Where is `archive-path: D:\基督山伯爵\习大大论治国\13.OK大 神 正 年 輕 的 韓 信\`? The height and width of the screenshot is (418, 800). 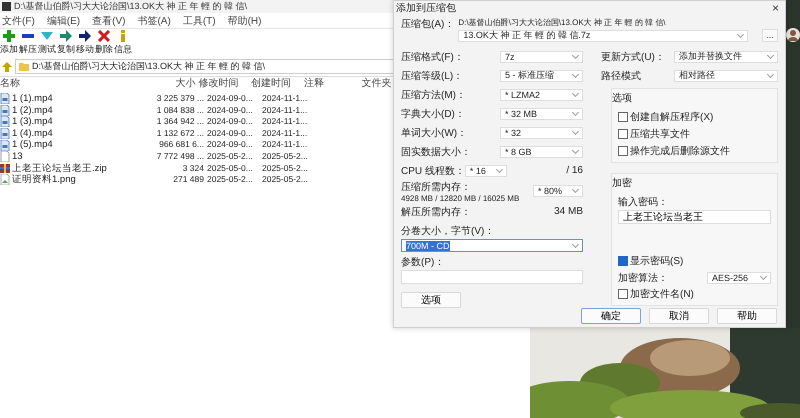
archive-path: D:\基督山伯爵\习大大论治国\13.OK大 神 正 年 輕 的 韓 信\ is located at coordinates (562, 22).